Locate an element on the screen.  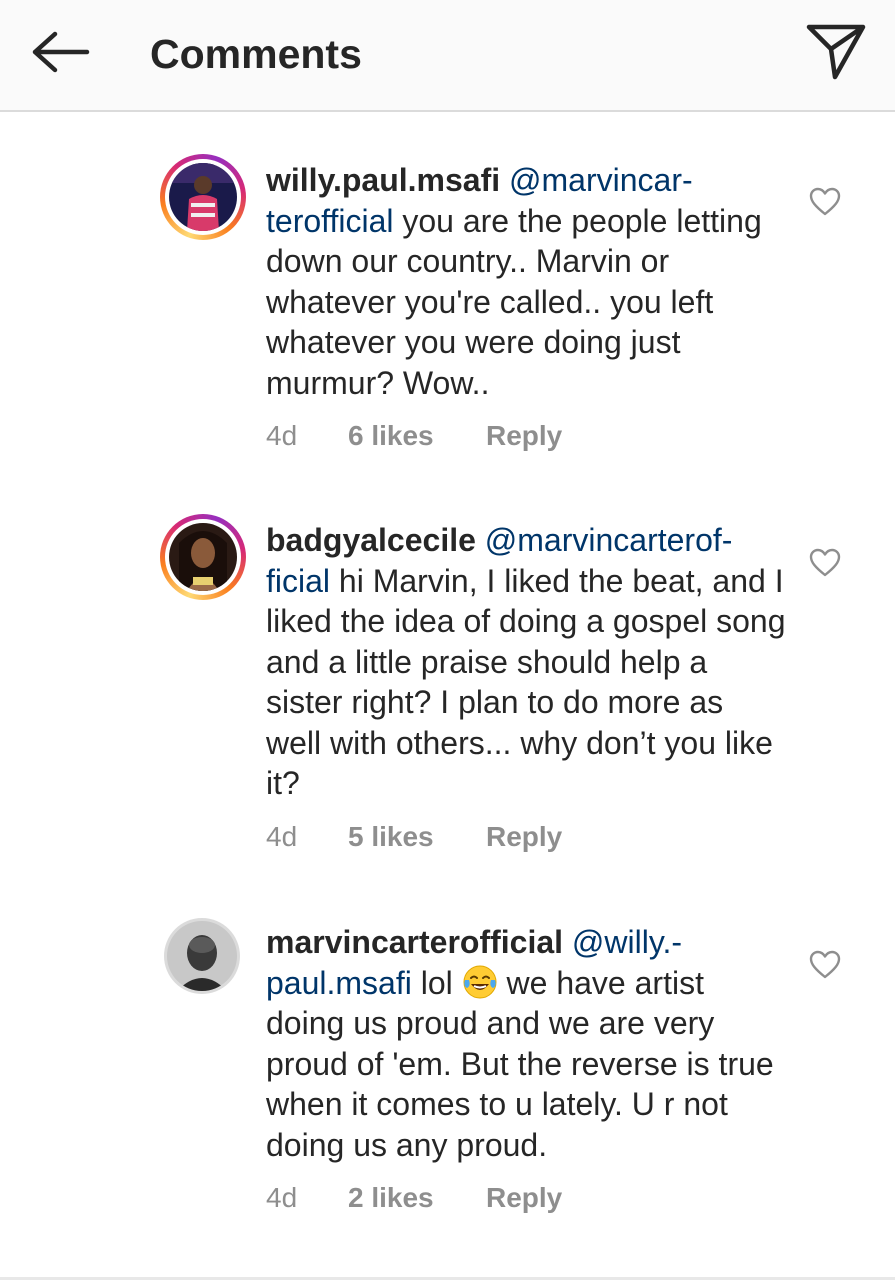
paper-plane-icon is located at coordinates (836, 51).